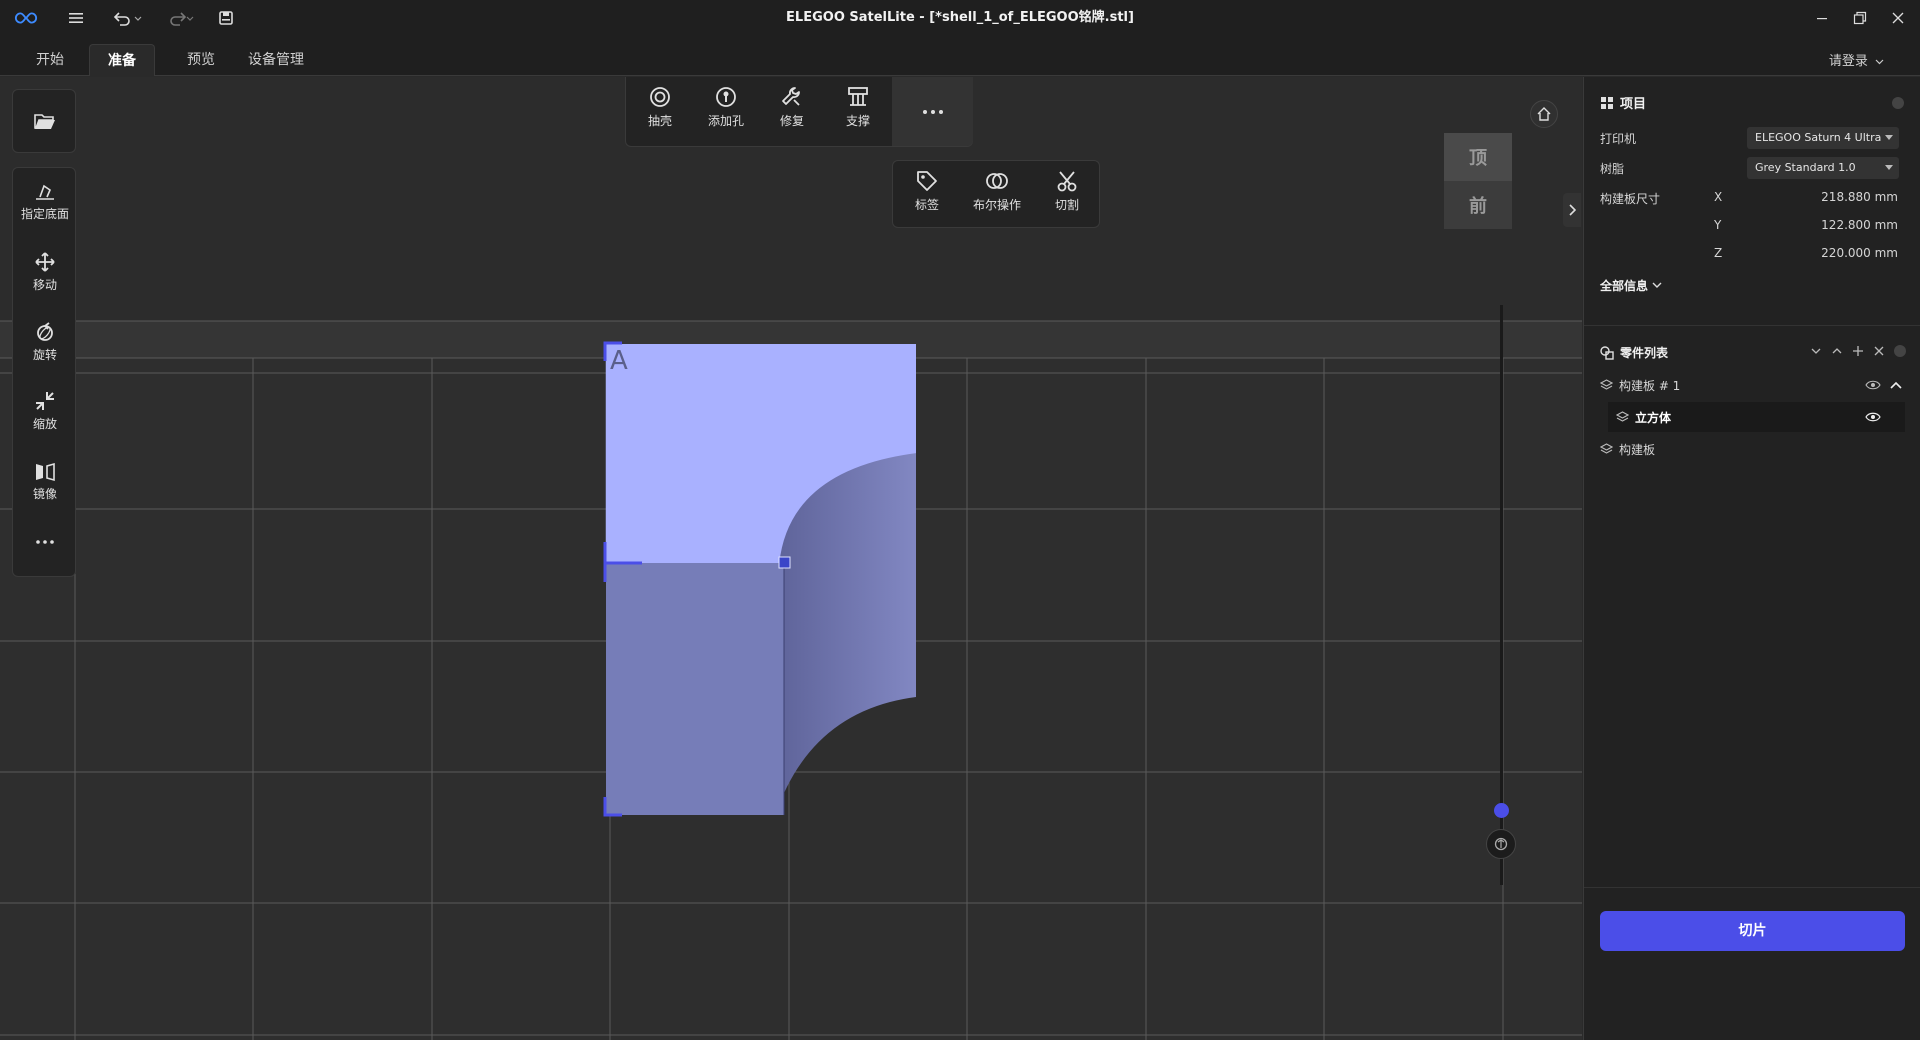 This screenshot has width=1920, height=1040. What do you see at coordinates (1756, 417) in the screenshot?
I see `part-row-cube: 立方体` at bounding box center [1756, 417].